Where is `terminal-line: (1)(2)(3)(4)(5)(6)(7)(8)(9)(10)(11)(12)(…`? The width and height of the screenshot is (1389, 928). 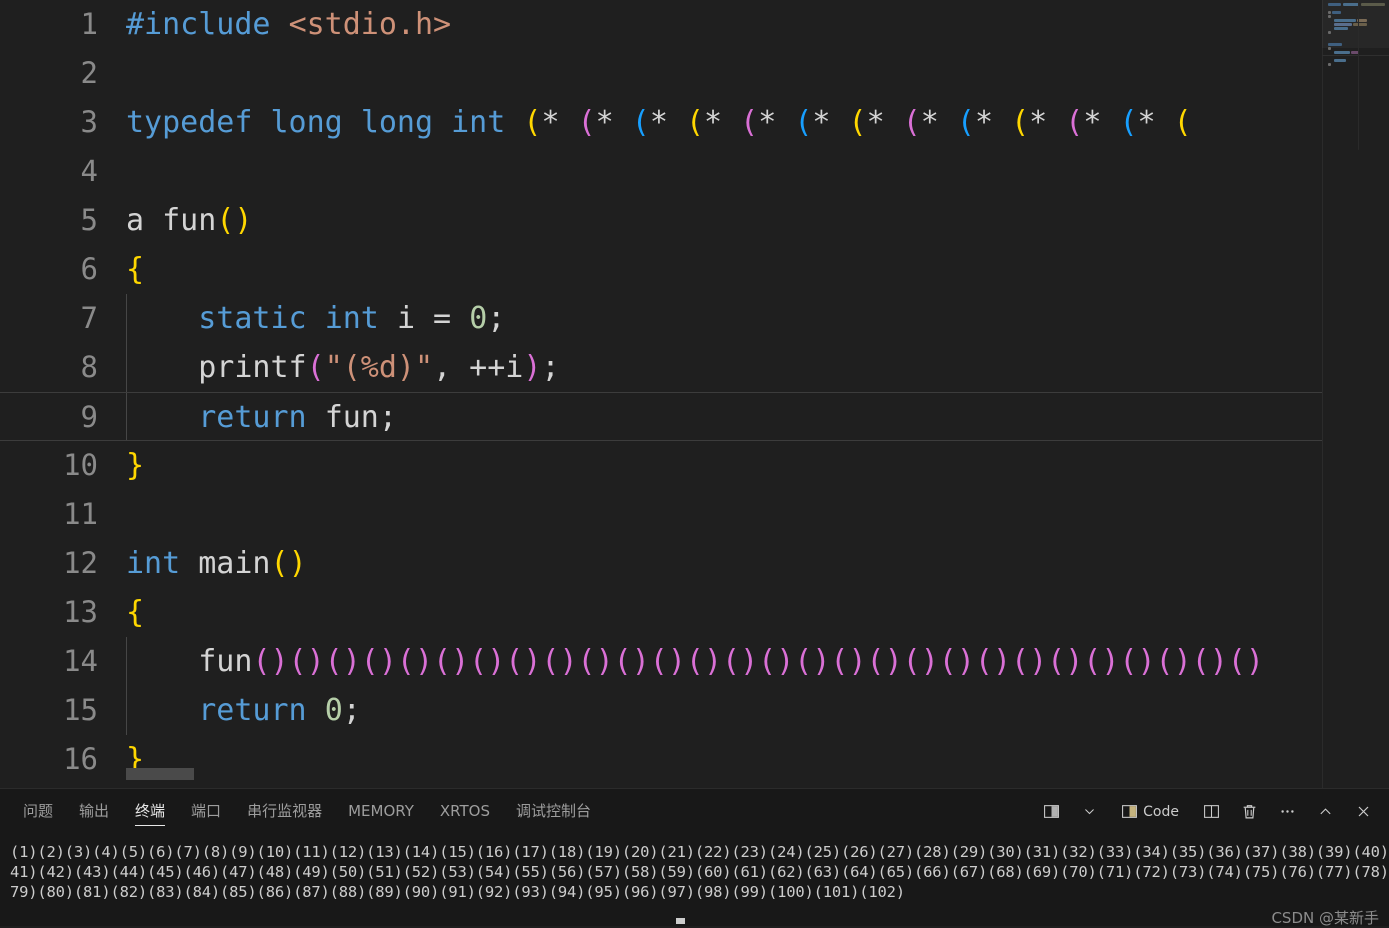 terminal-line: (1)(2)(3)(4)(5)(6)(7)(8)(9)(10)(11)(12)(… is located at coordinates (699, 852).